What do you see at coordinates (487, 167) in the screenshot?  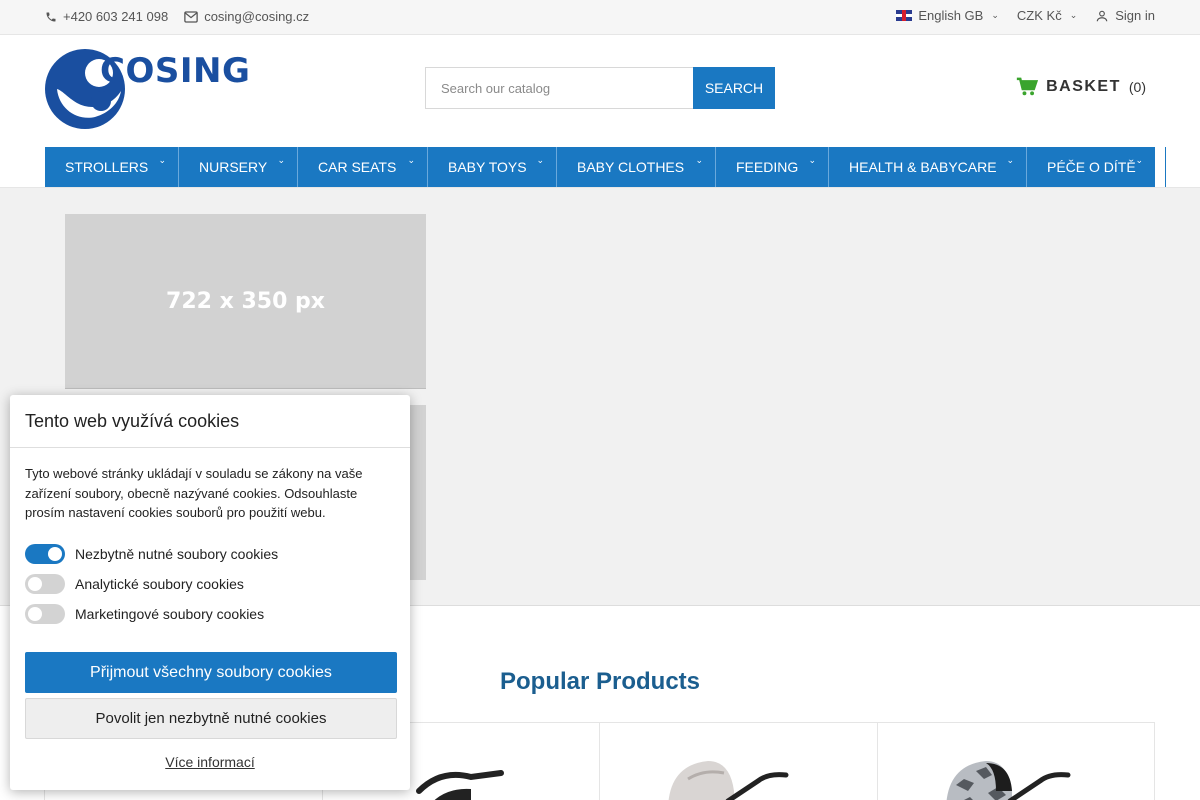 I see `nav-item-label: BABY TOYS` at bounding box center [487, 167].